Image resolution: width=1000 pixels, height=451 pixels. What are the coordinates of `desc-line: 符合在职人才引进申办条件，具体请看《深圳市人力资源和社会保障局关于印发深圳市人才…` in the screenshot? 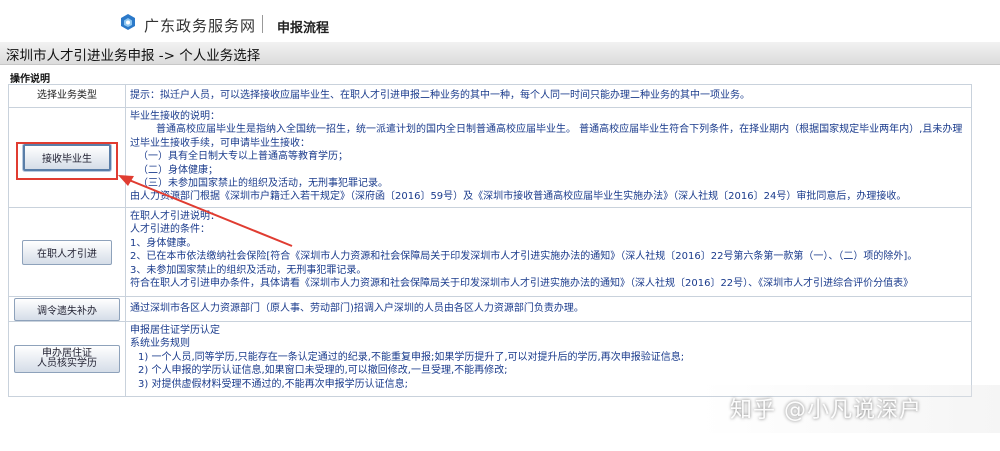 It's located at (522, 284).